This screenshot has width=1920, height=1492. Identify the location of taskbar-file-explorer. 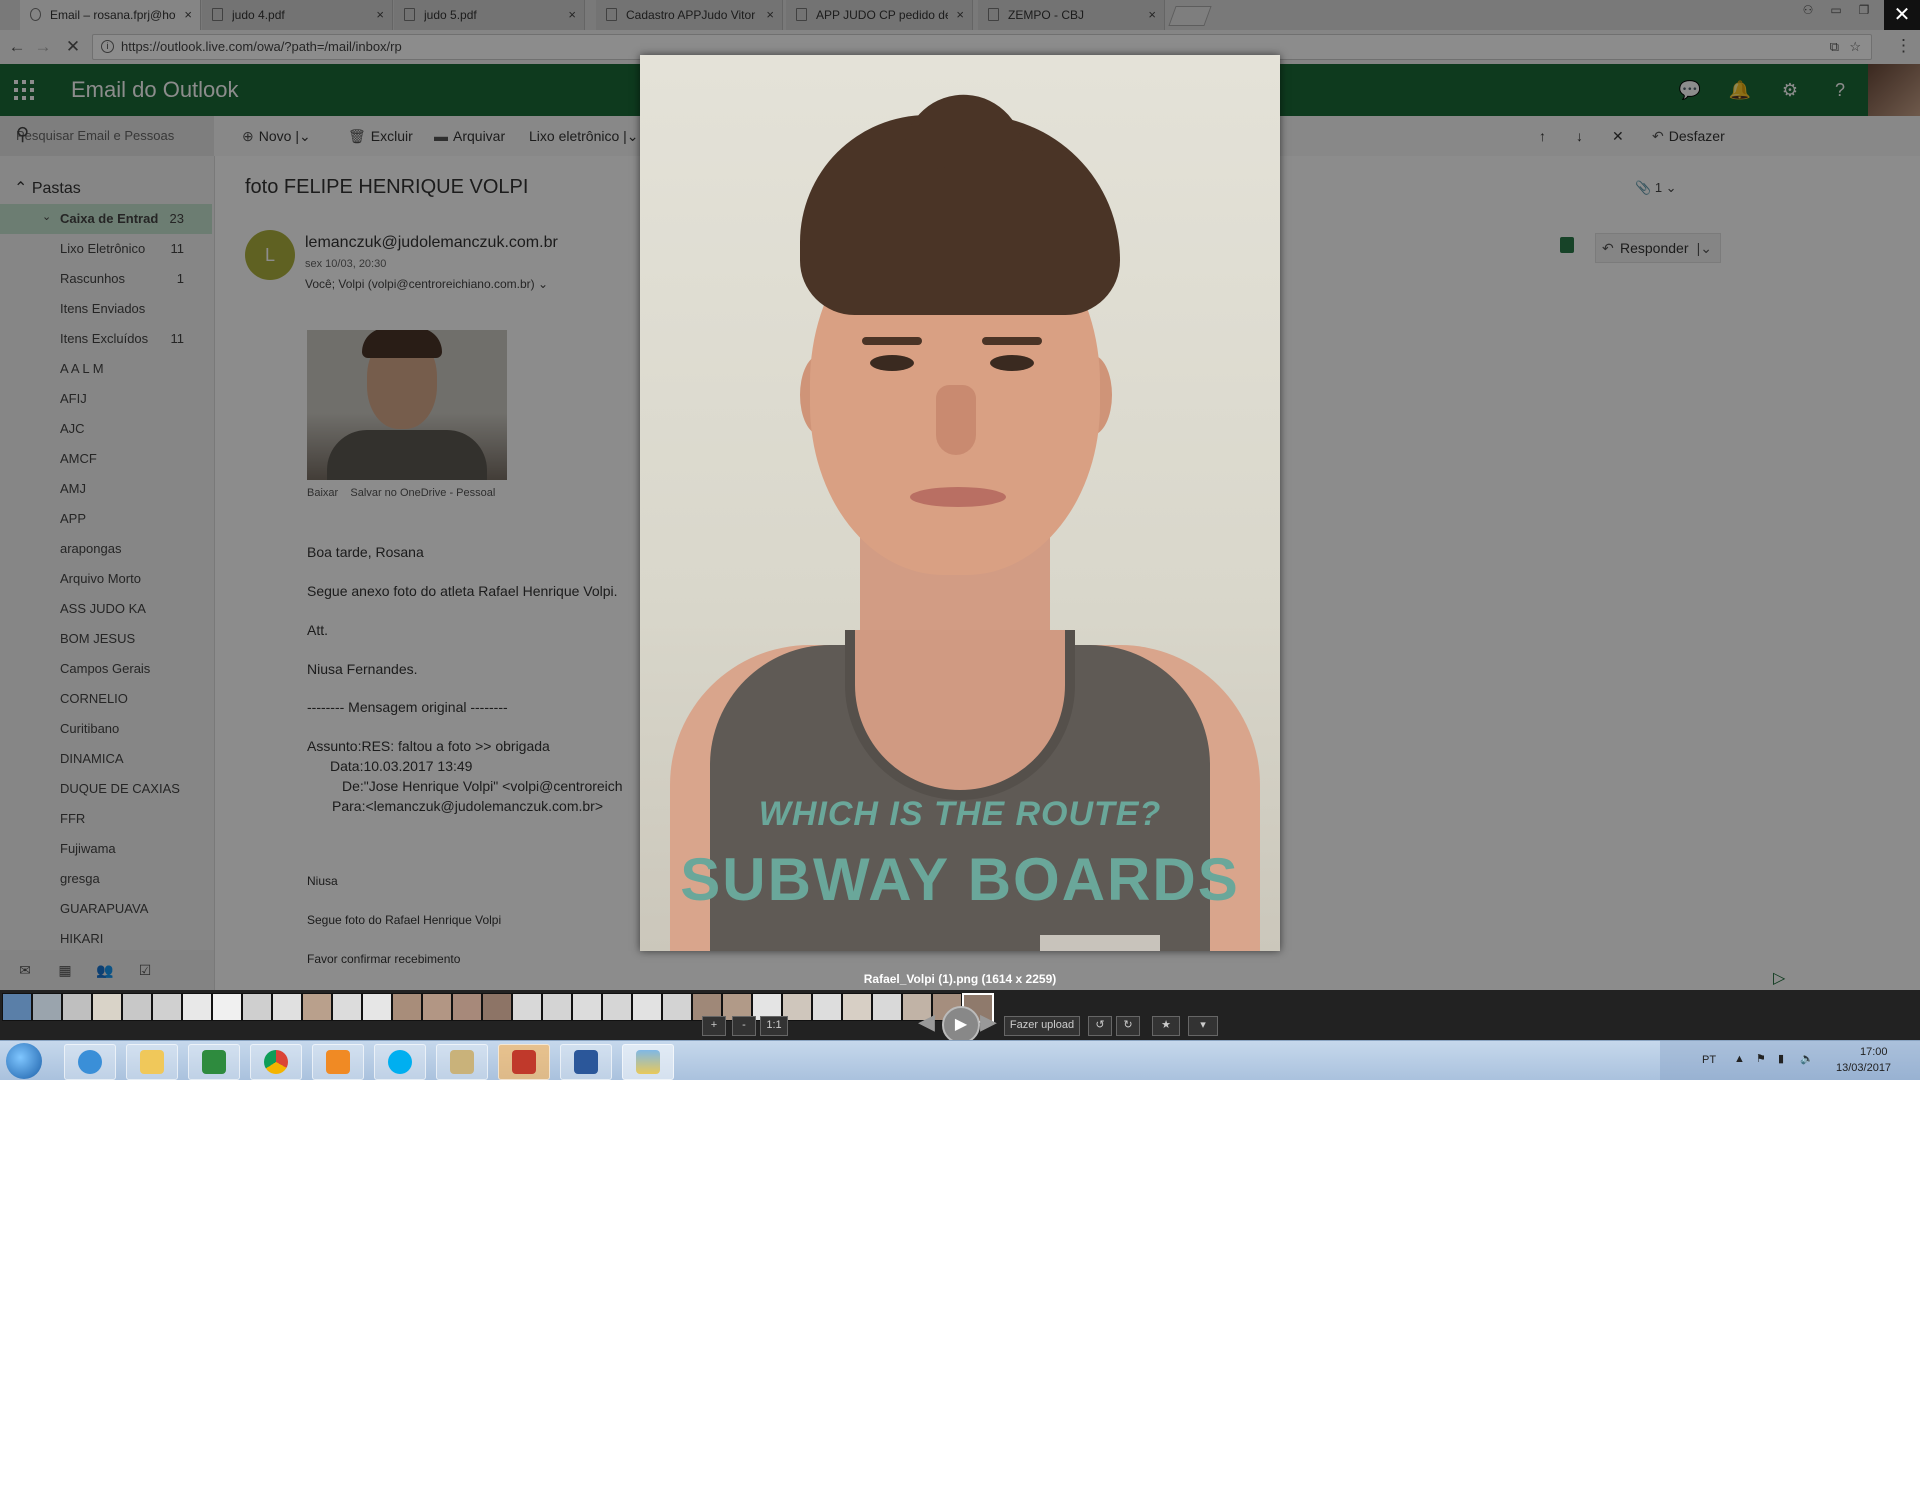
(152, 1062).